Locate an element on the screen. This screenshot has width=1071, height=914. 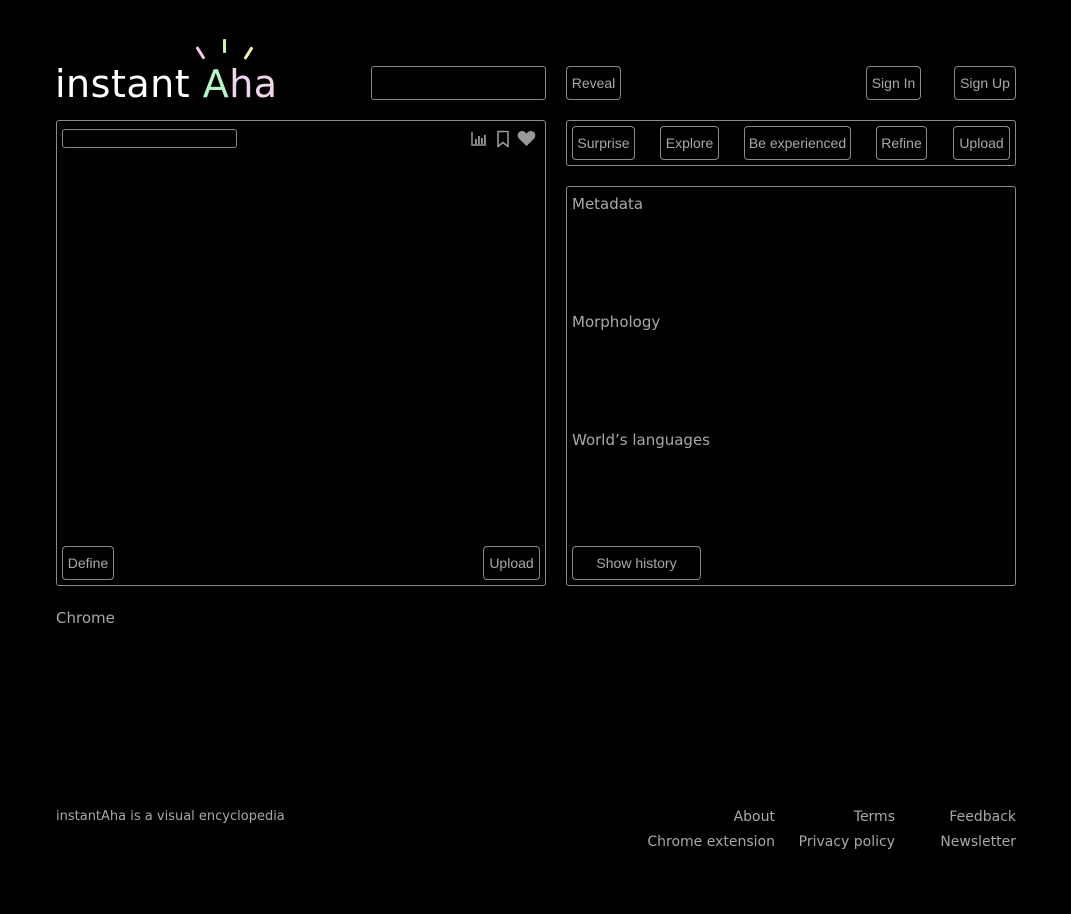
chrome-label: Chrome is located at coordinates (85, 618).